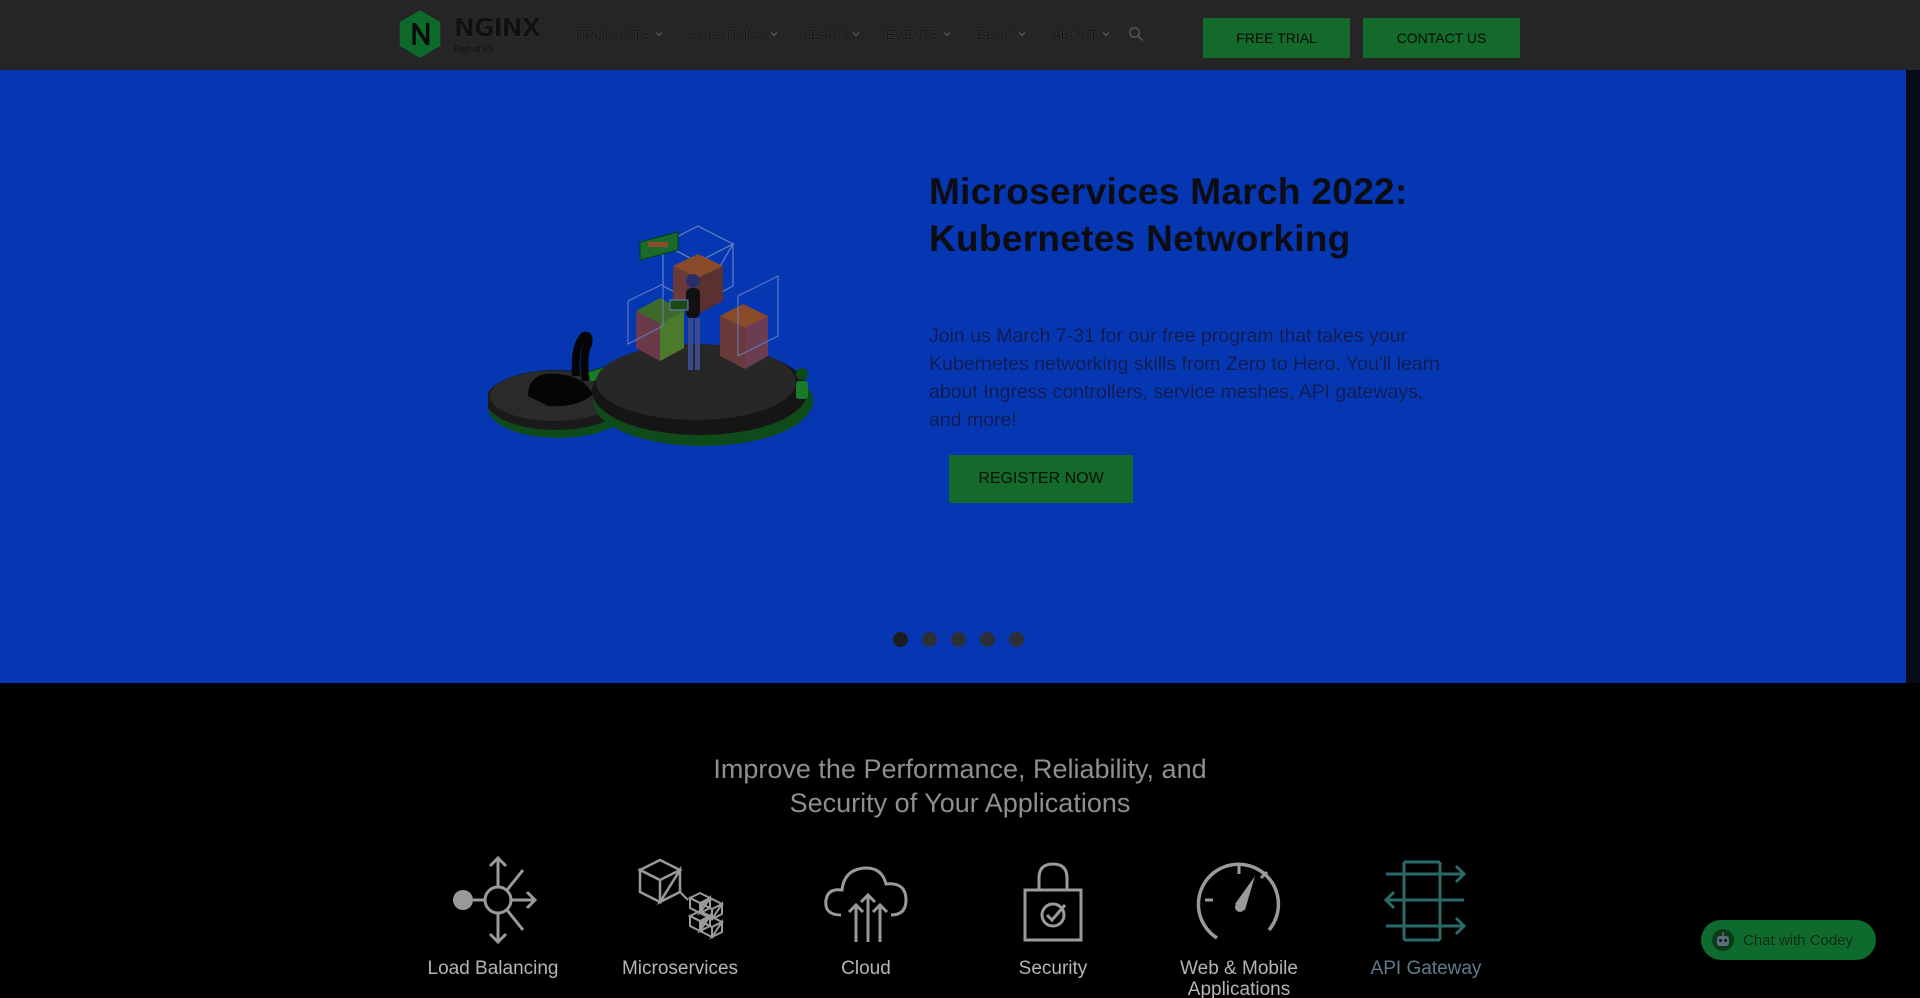 The image size is (1920, 998). I want to click on feature-api-gateway: API Gateway, so click(1426, 914).